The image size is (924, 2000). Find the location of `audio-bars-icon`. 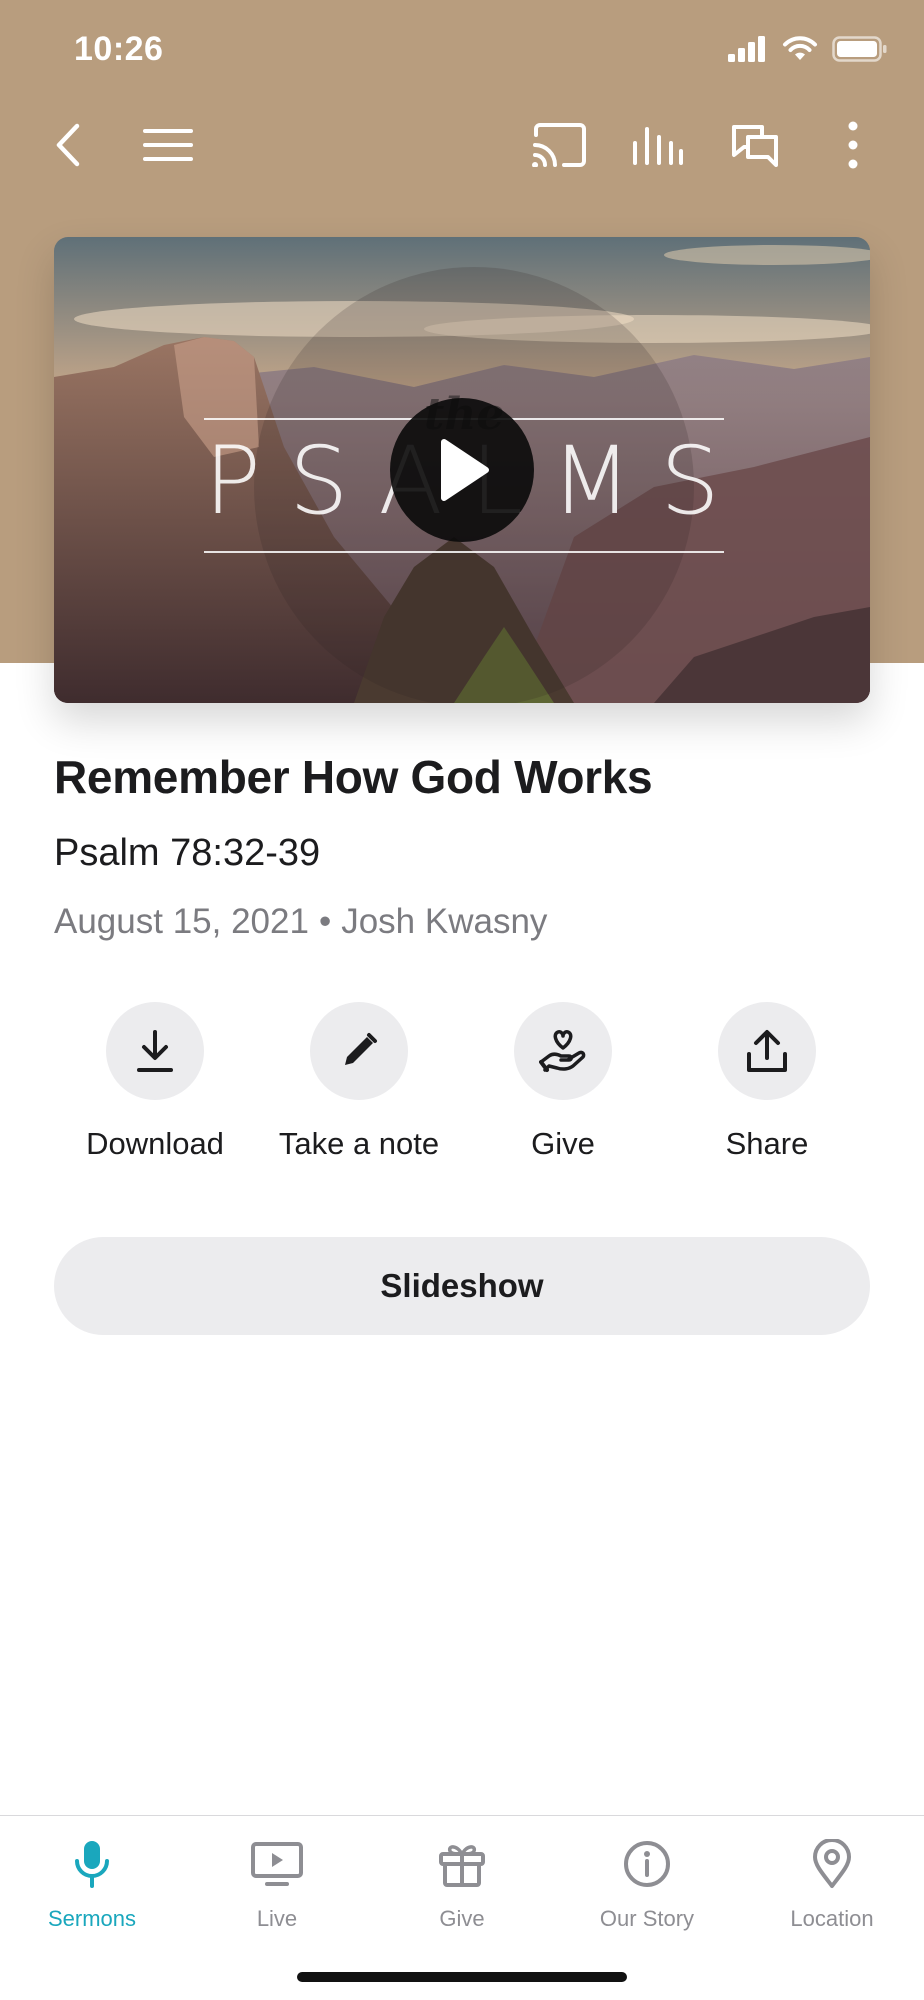

audio-bars-icon is located at coordinates (658, 146).